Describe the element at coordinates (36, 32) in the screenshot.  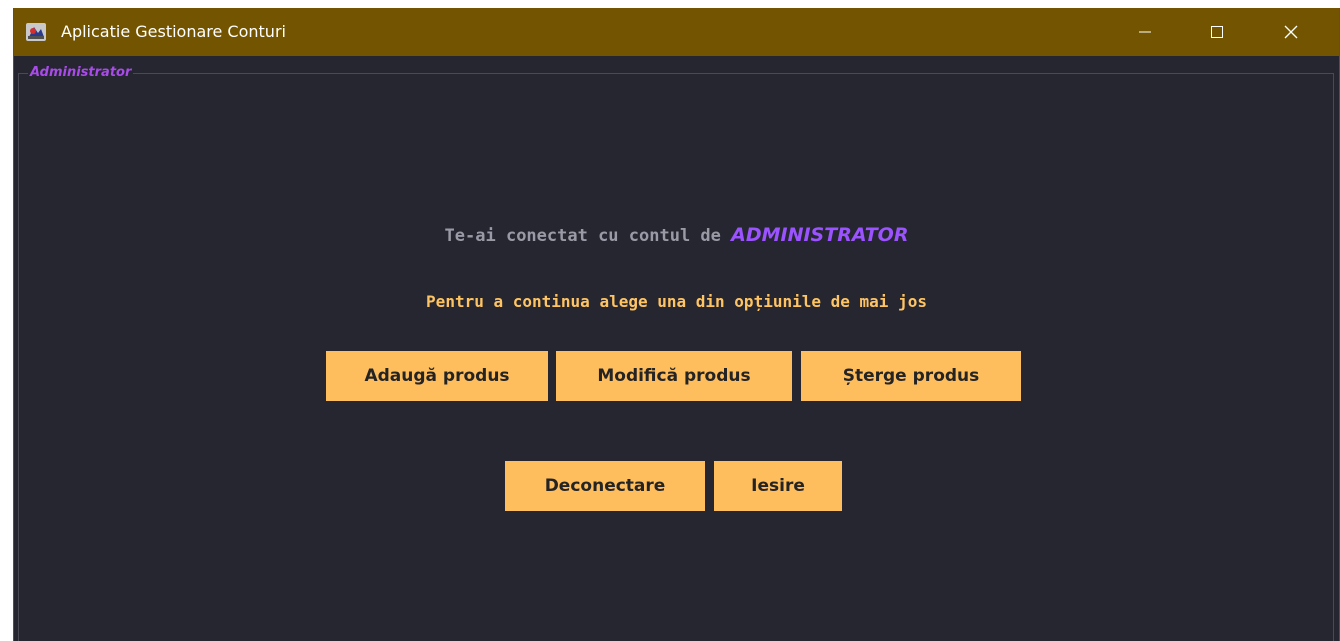
I see `app-icon` at that location.